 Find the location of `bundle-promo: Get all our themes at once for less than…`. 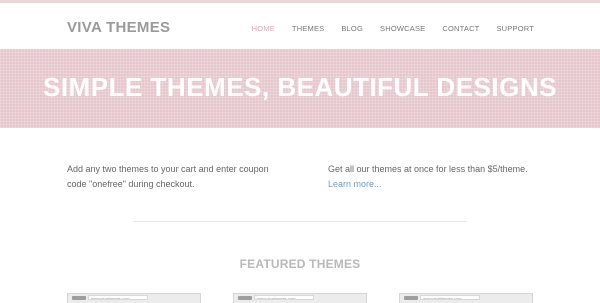

bundle-promo: Get all our themes at once for less than… is located at coordinates (435, 177).